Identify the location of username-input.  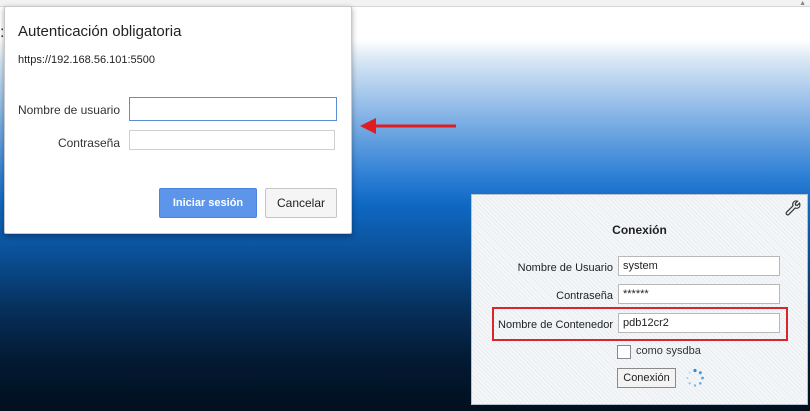
(233, 109).